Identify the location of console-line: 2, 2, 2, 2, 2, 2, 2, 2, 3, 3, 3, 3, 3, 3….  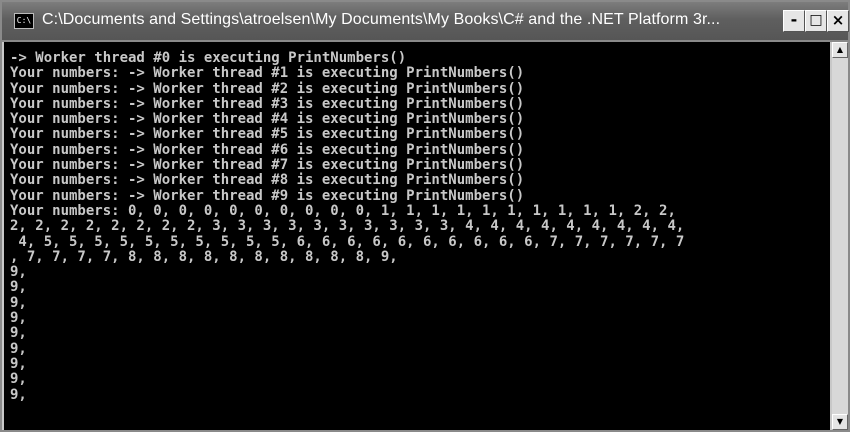
(347, 226).